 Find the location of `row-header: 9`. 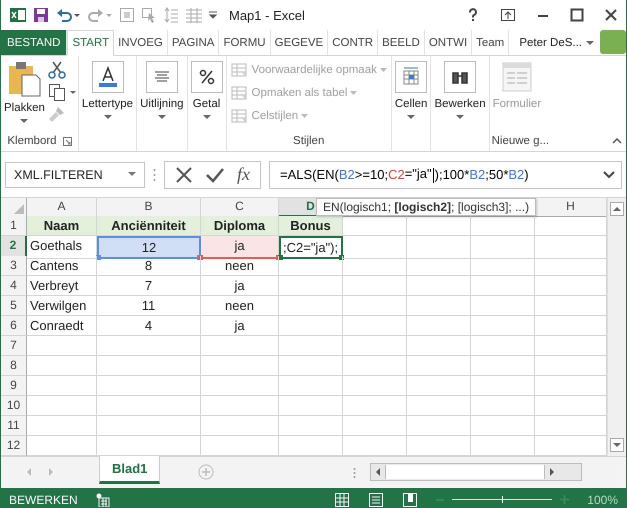

row-header: 9 is located at coordinates (14, 386).